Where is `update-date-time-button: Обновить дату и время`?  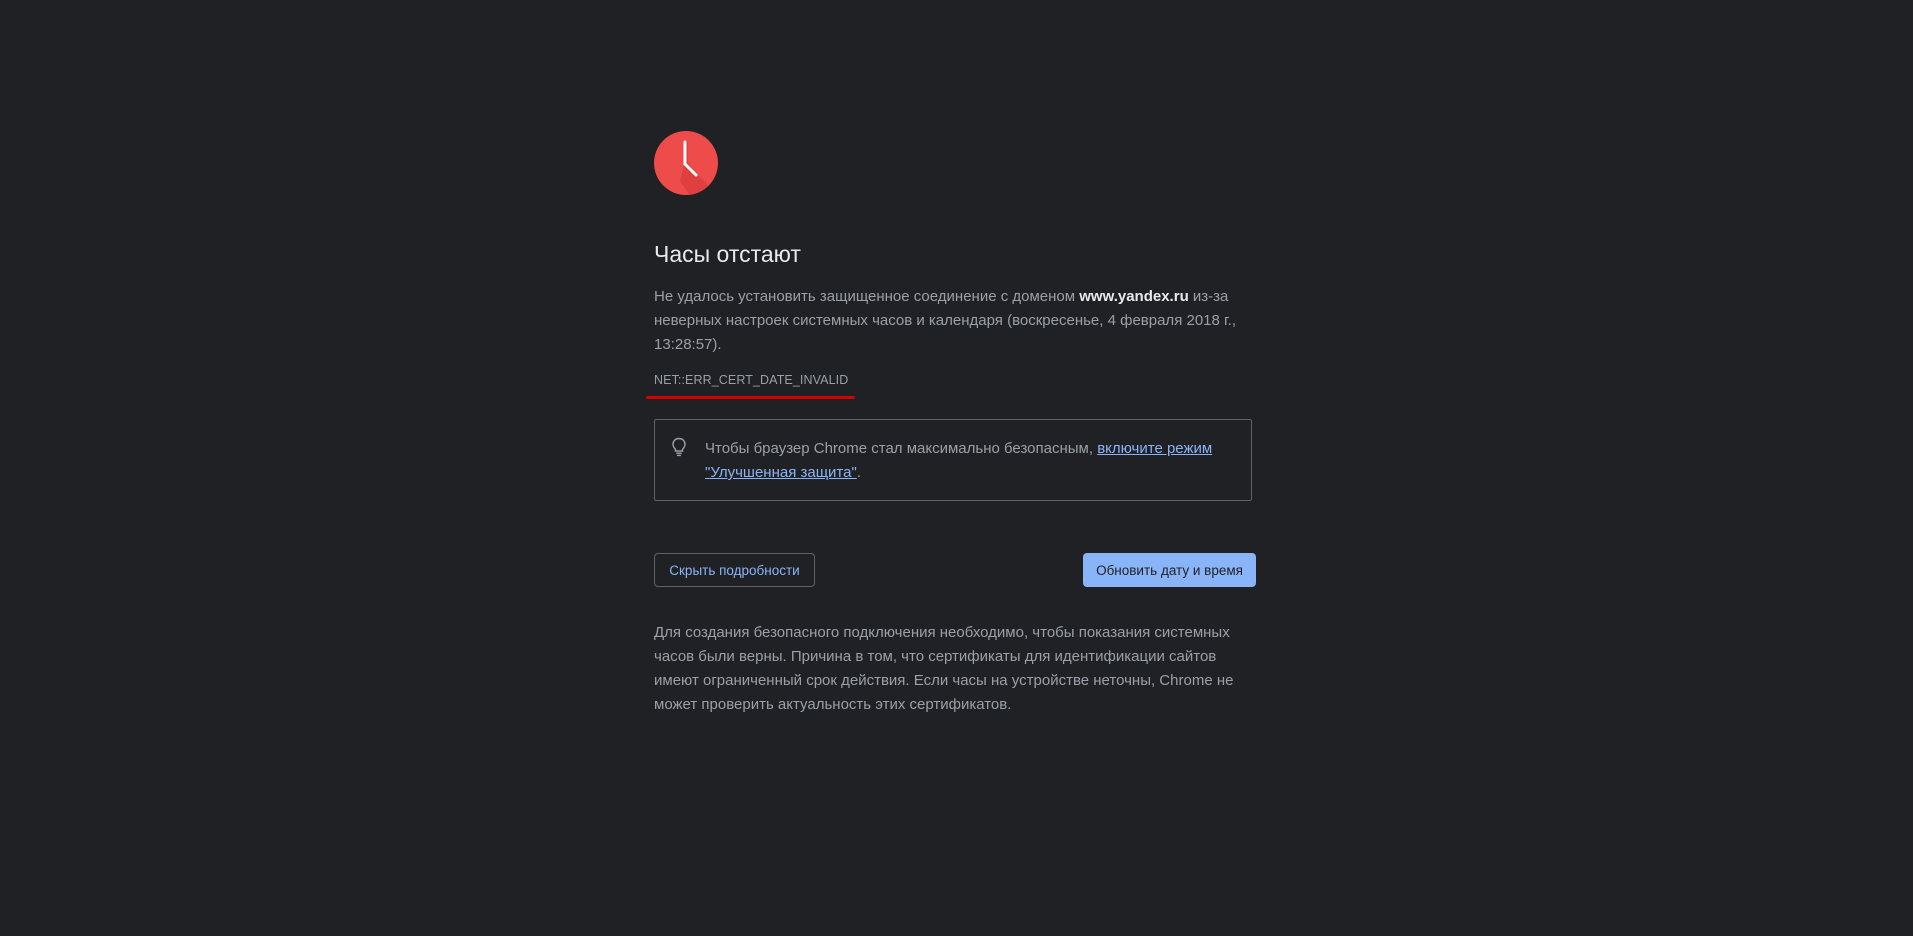 update-date-time-button: Обновить дату и время is located at coordinates (1169, 570).